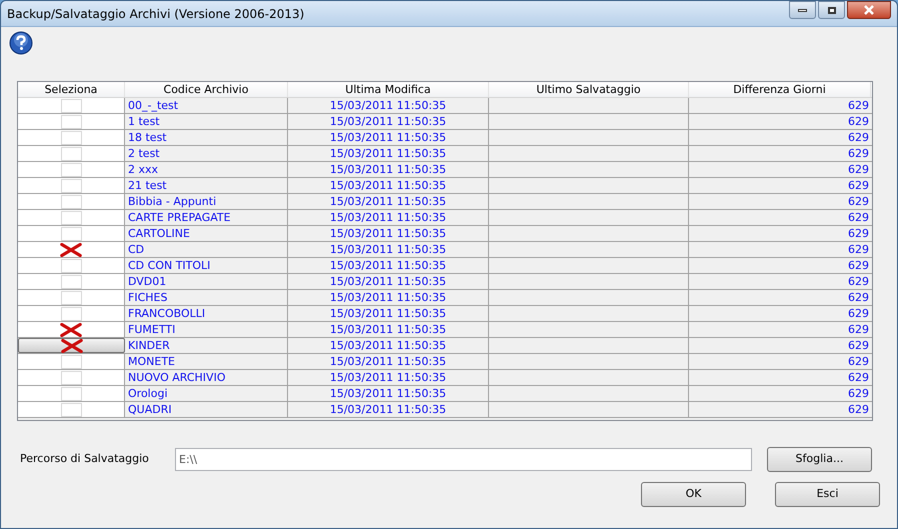  What do you see at coordinates (155, 14) in the screenshot?
I see `window-title: Backup/Salvataggio Archivi (Versione 2006-2013)` at bounding box center [155, 14].